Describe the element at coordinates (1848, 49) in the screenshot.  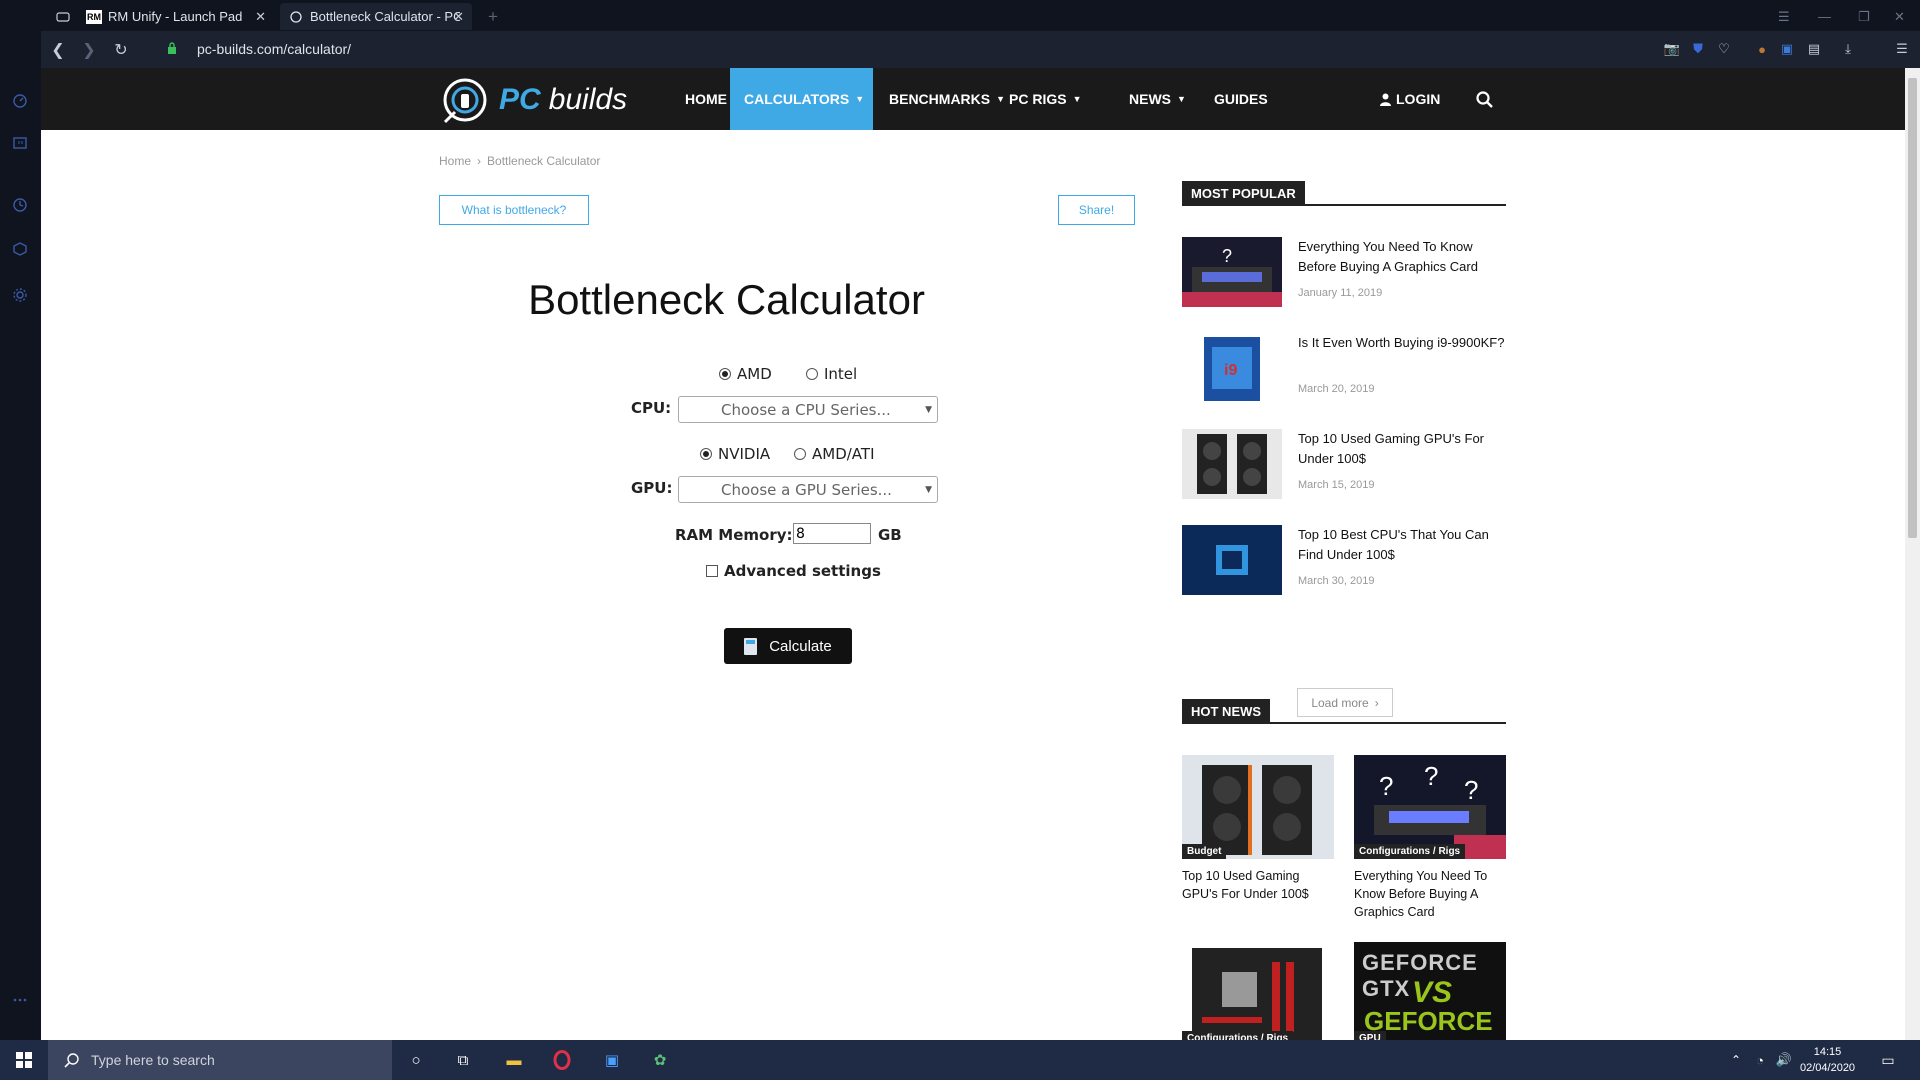
I see `download-icon: ⤓` at that location.